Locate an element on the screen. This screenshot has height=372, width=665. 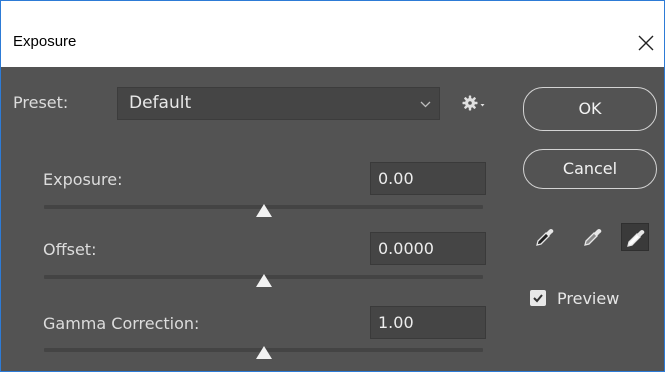
close-icon is located at coordinates (646, 43).